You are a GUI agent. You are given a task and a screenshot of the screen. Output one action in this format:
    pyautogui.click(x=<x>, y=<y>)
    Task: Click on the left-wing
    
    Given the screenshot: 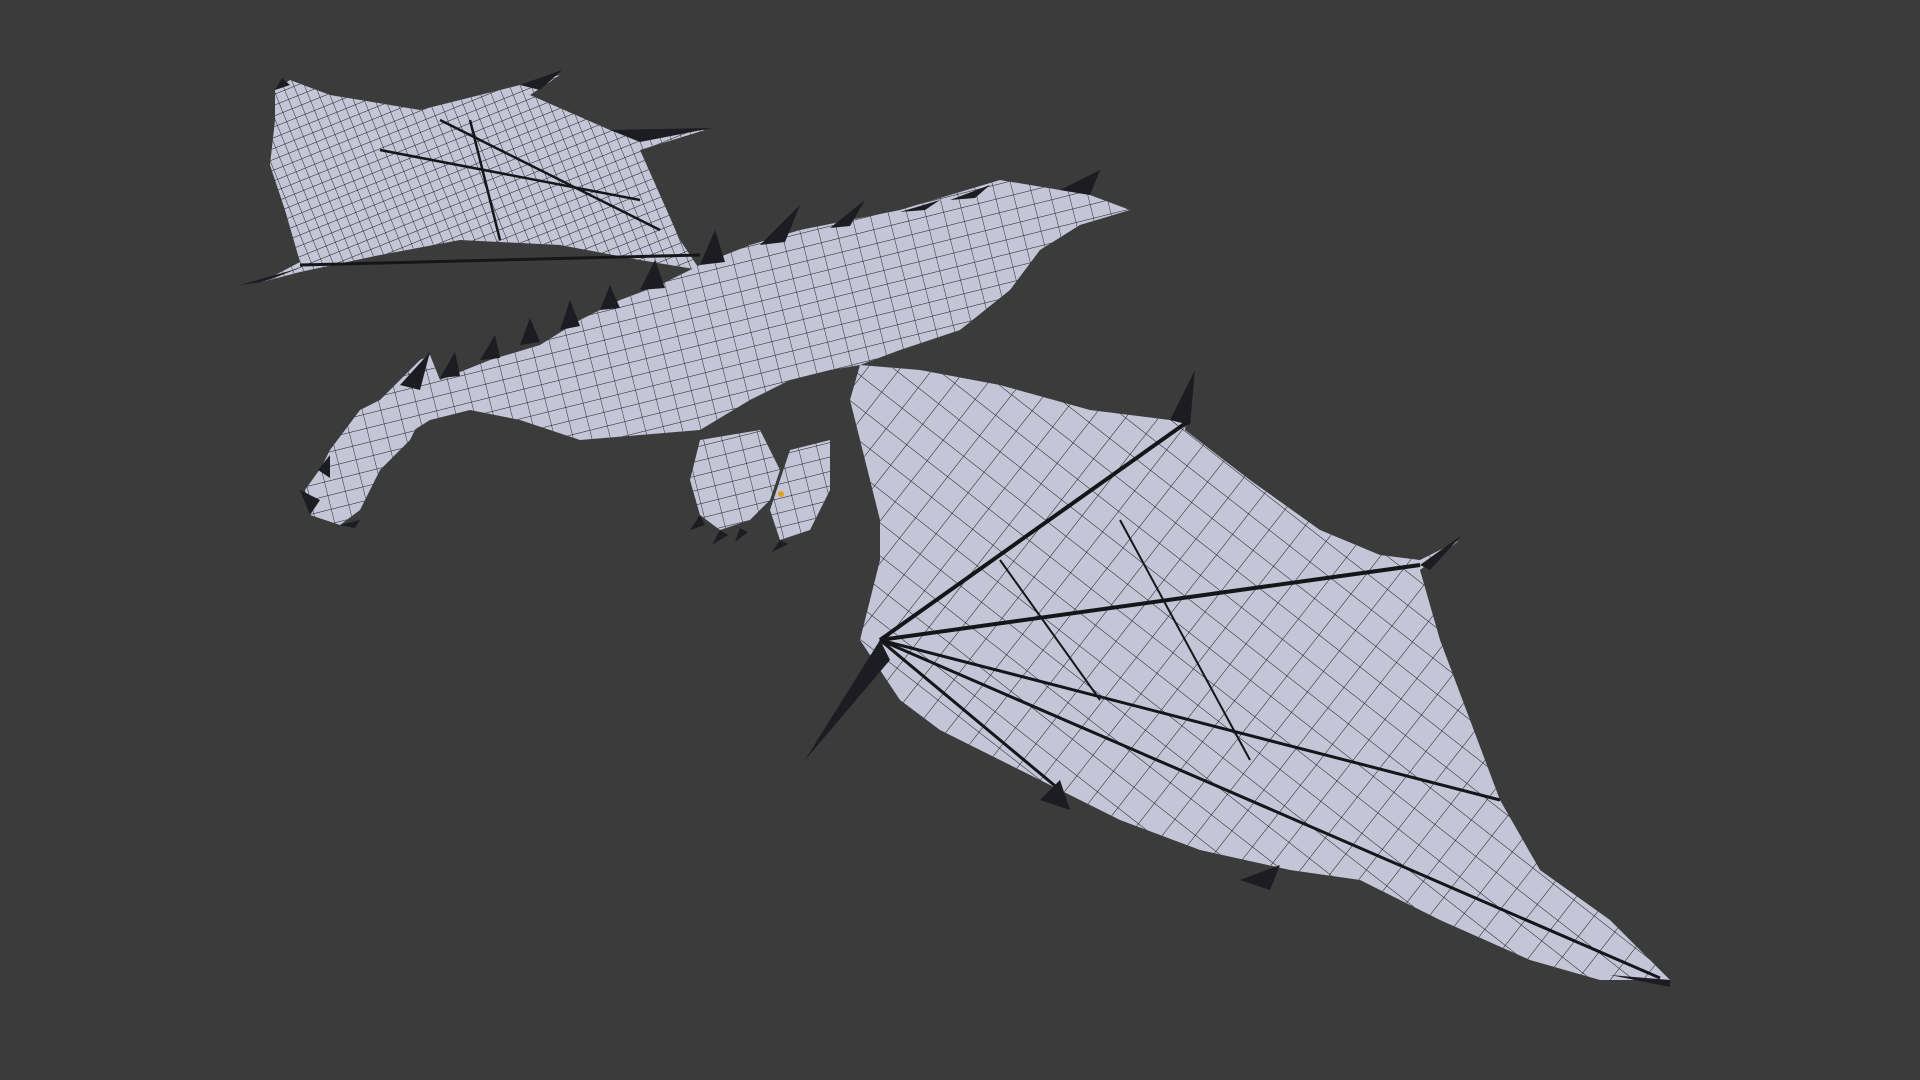 What is the action you would take?
    pyautogui.click(x=476, y=177)
    